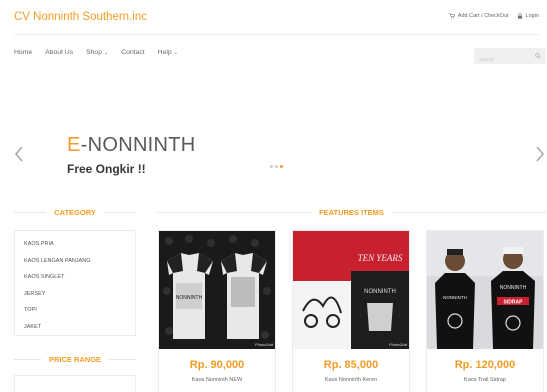 The height and width of the screenshot is (392, 547). What do you see at coordinates (164, 52) in the screenshot?
I see `nav-help-label: Help` at bounding box center [164, 52].